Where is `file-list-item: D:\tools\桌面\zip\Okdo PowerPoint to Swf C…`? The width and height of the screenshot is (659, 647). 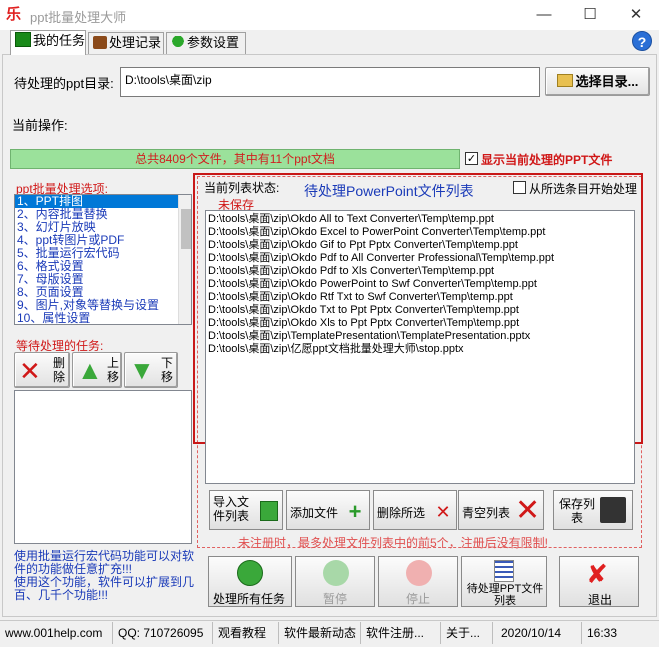
file-list-item: D:\tools\桌面\zip\Okdo PowerPoint to Swf C… is located at coordinates (420, 284).